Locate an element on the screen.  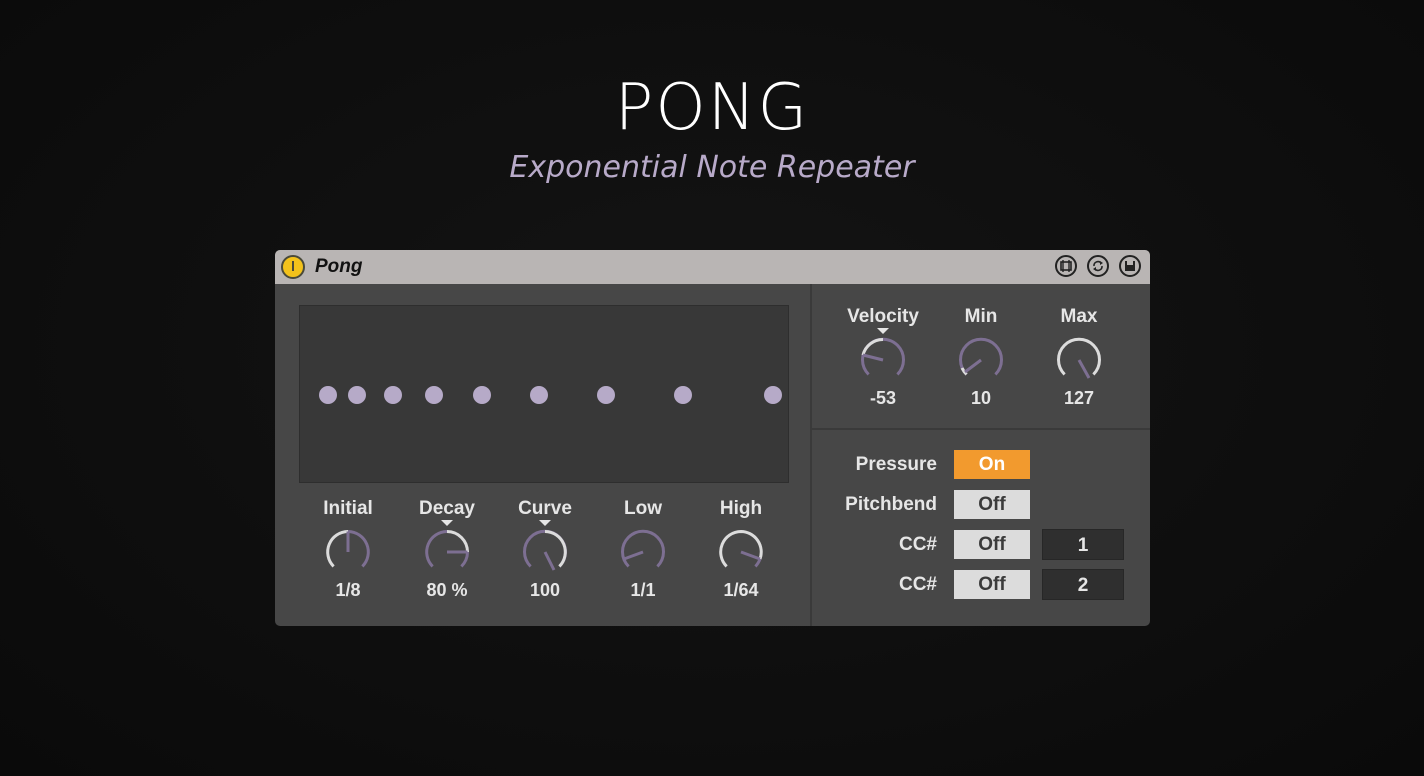
power-icon is located at coordinates (293, 267).